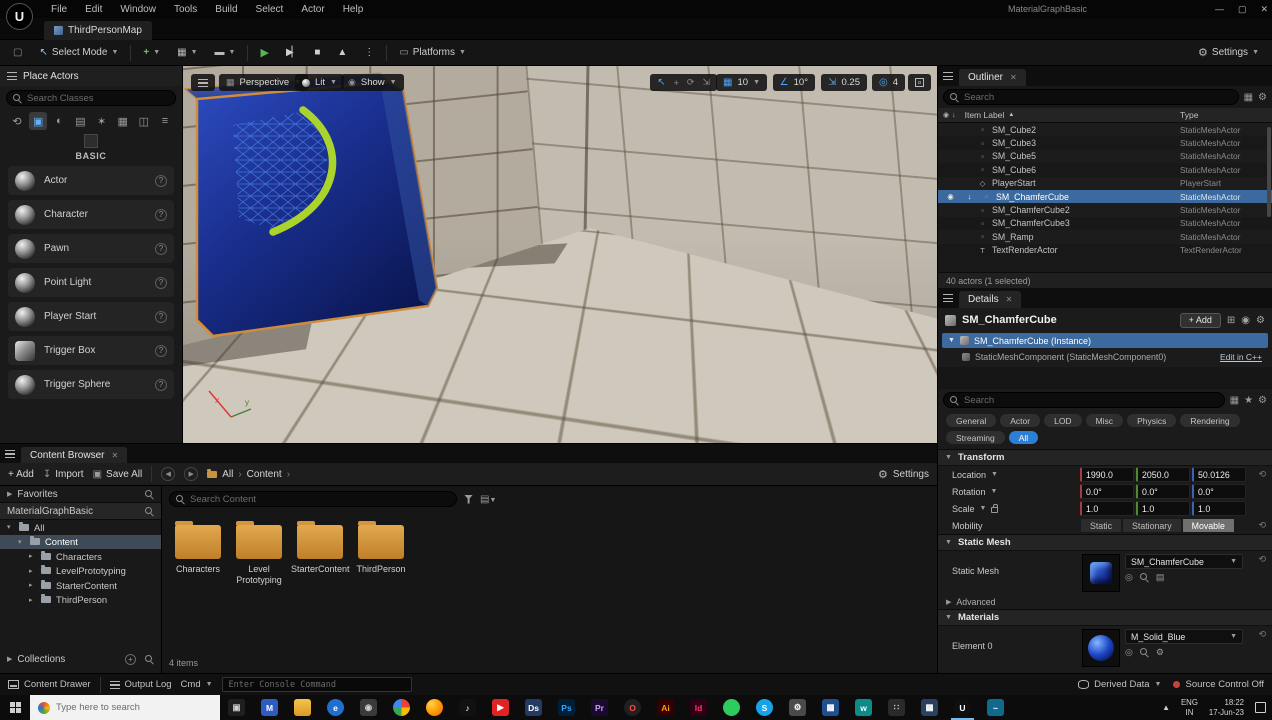 This screenshot has width=1272, height=720. Describe the element at coordinates (830, 707) in the screenshot. I see `photos-icon: ▦` at that location.